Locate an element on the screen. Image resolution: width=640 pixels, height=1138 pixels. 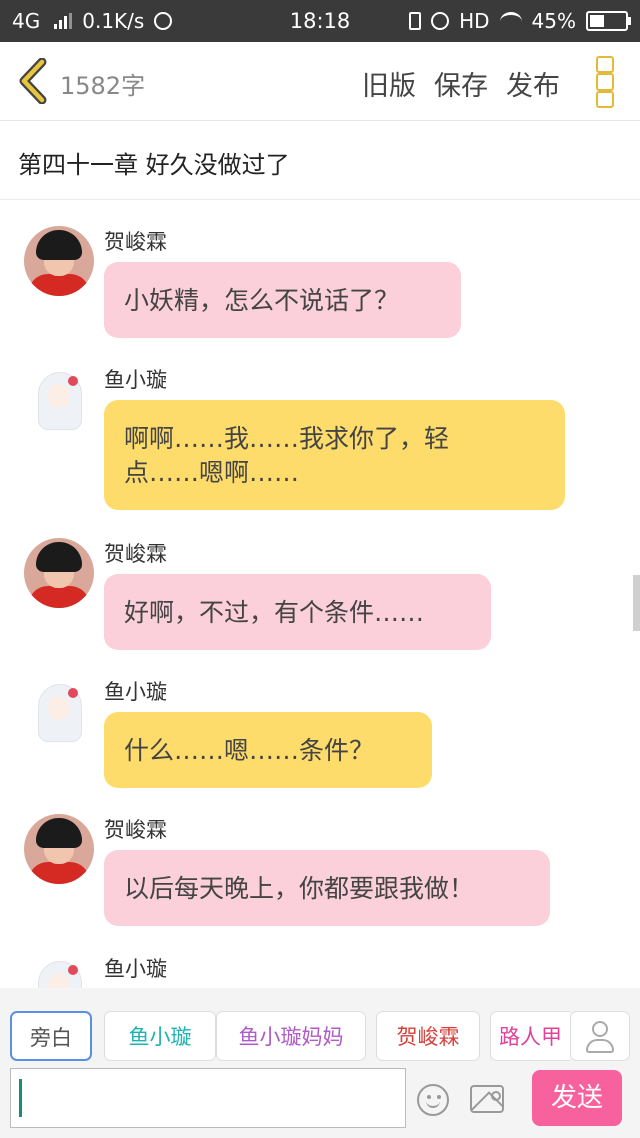
role-chip-he-junlin: 贺峻霖 is located at coordinates (428, 1036).